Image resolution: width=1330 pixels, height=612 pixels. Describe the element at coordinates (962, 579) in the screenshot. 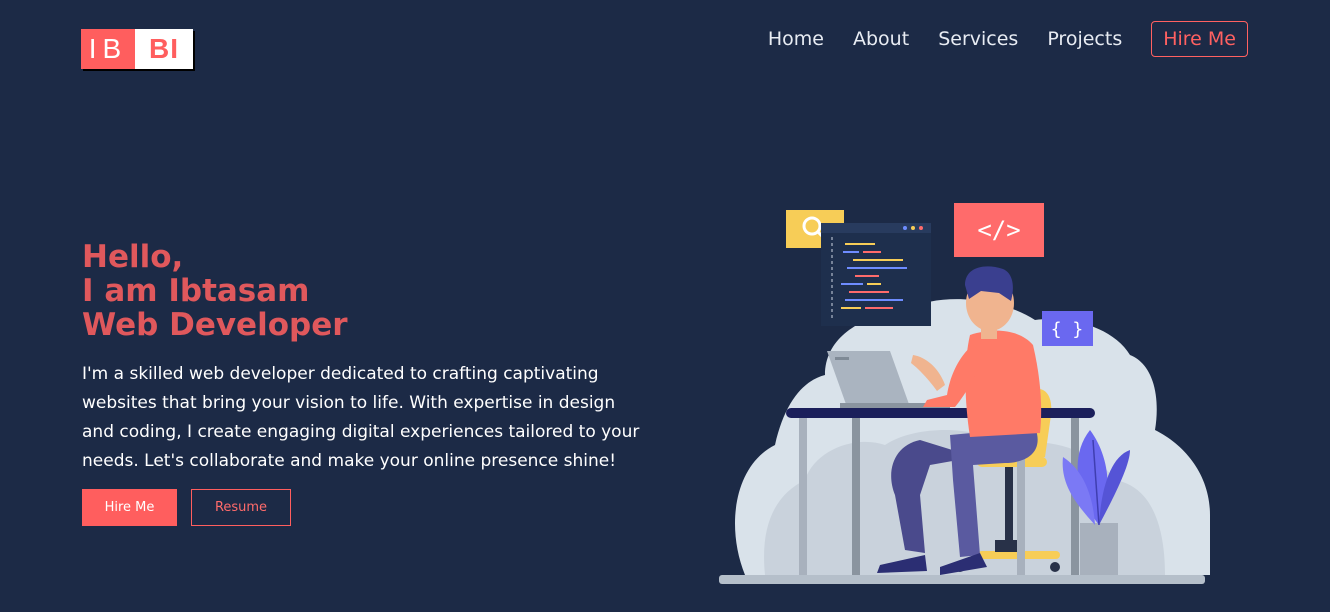

I see `floor` at that location.